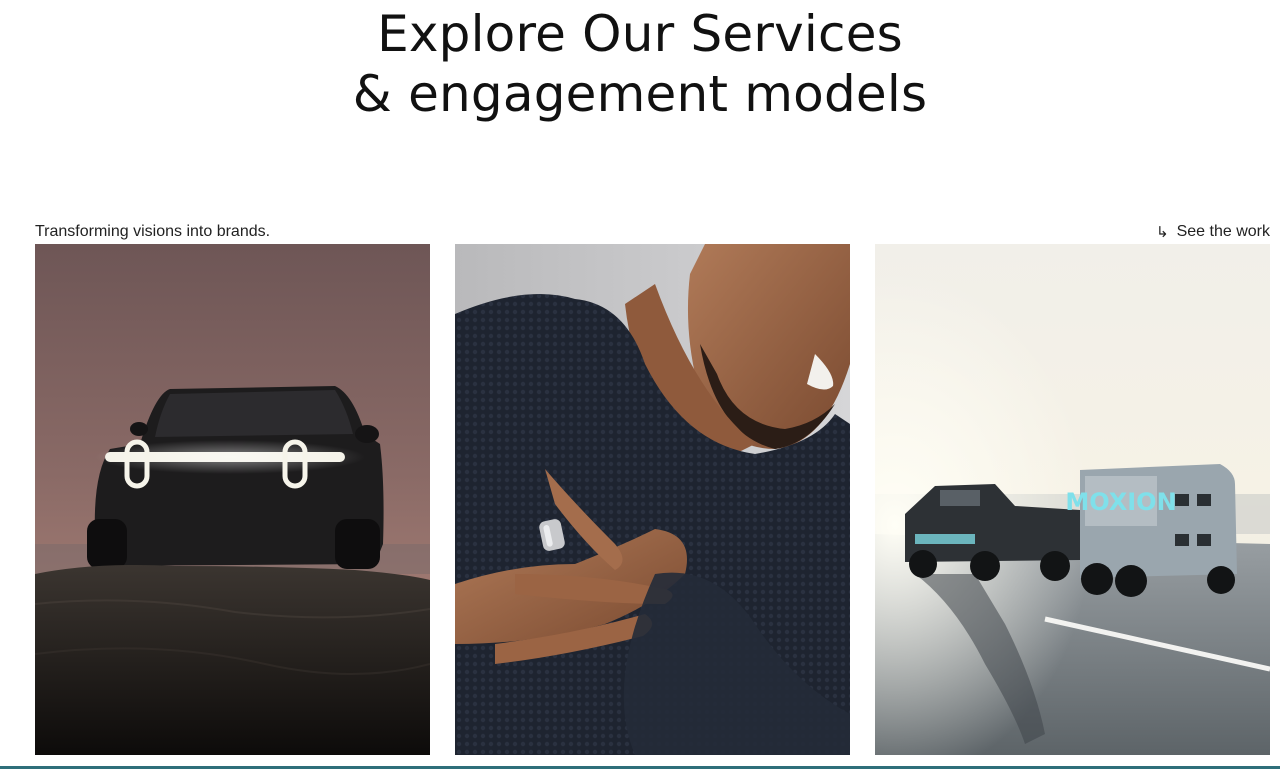 This screenshot has height=769, width=1280. What do you see at coordinates (1120, 502) in the screenshot?
I see `trailer-brand-text: MOXION` at bounding box center [1120, 502].